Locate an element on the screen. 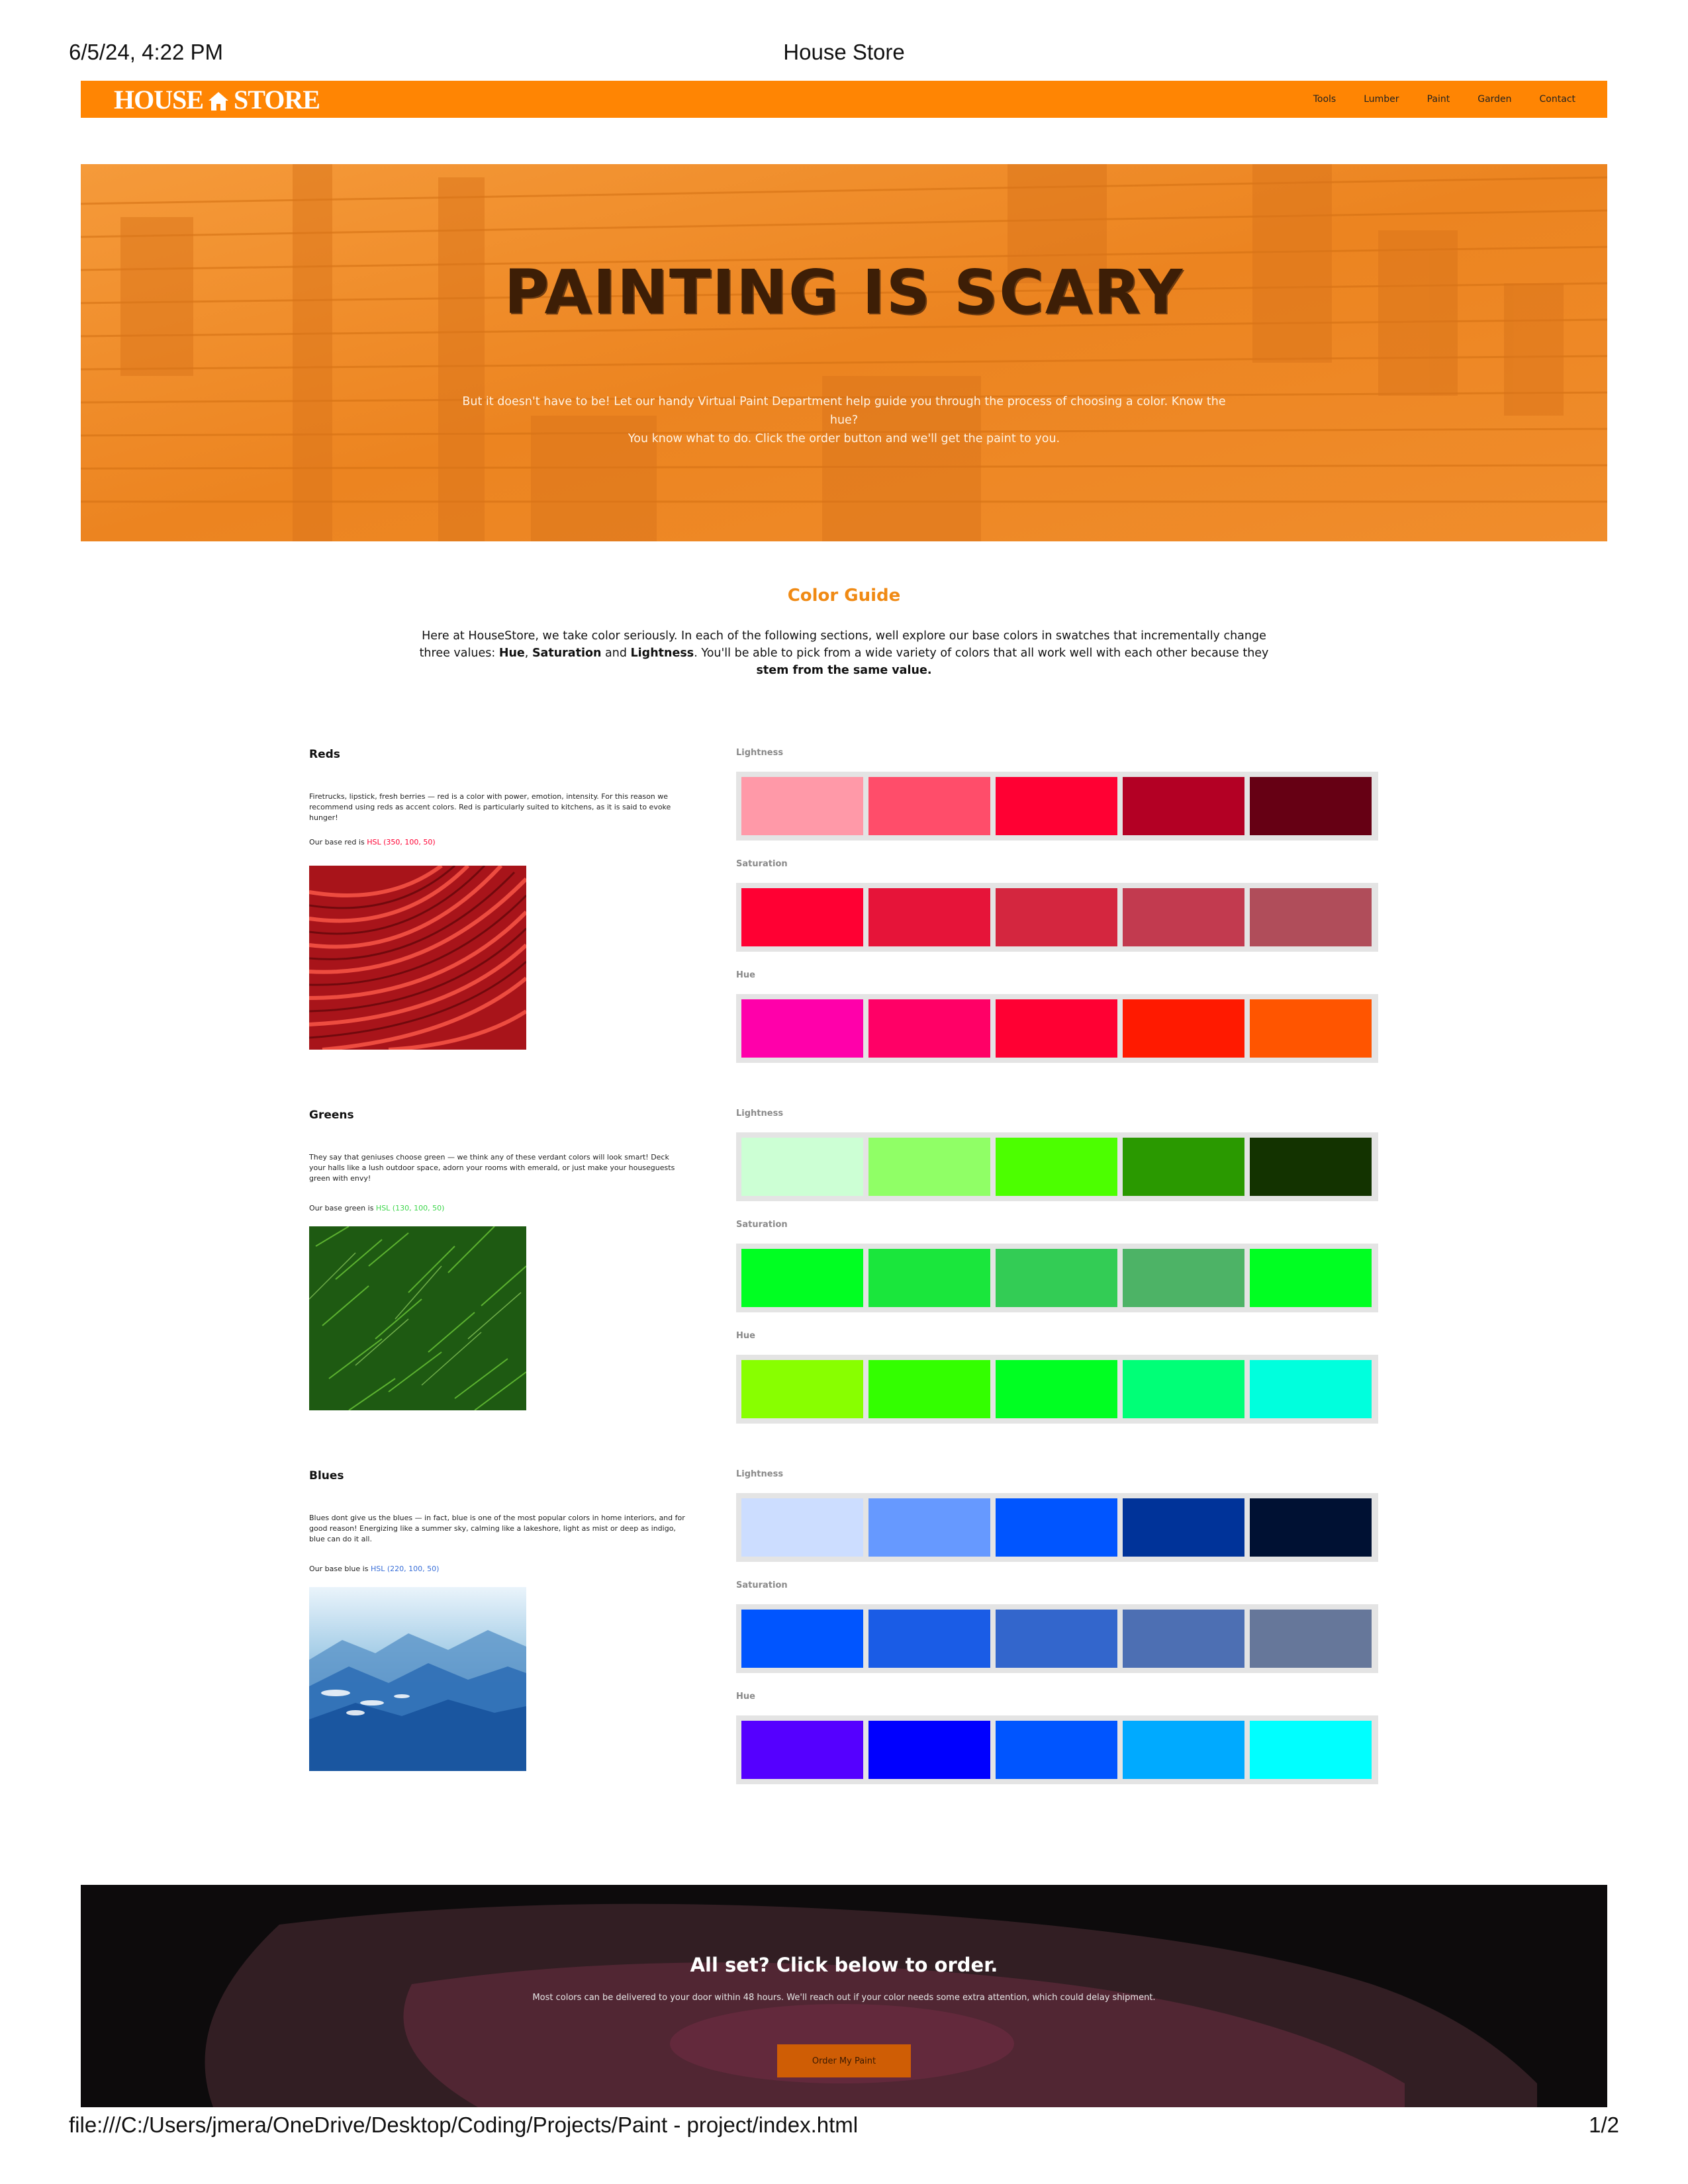 This screenshot has width=1688, height=2184. base-prefix: Our base green is is located at coordinates (342, 1208).